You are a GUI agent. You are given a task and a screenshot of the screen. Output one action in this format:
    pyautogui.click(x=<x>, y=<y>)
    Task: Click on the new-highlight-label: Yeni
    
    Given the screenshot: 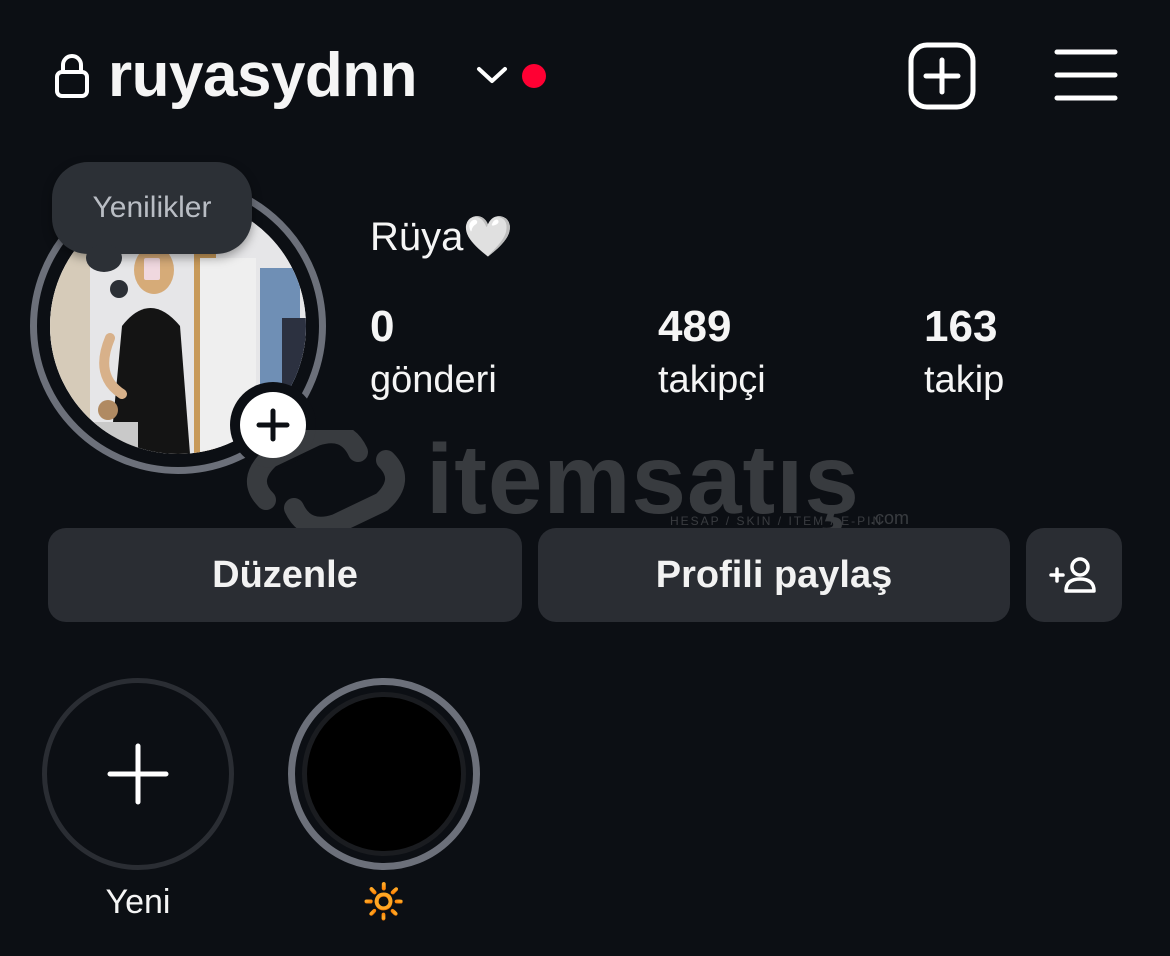 What is the action you would take?
    pyautogui.click(x=138, y=902)
    